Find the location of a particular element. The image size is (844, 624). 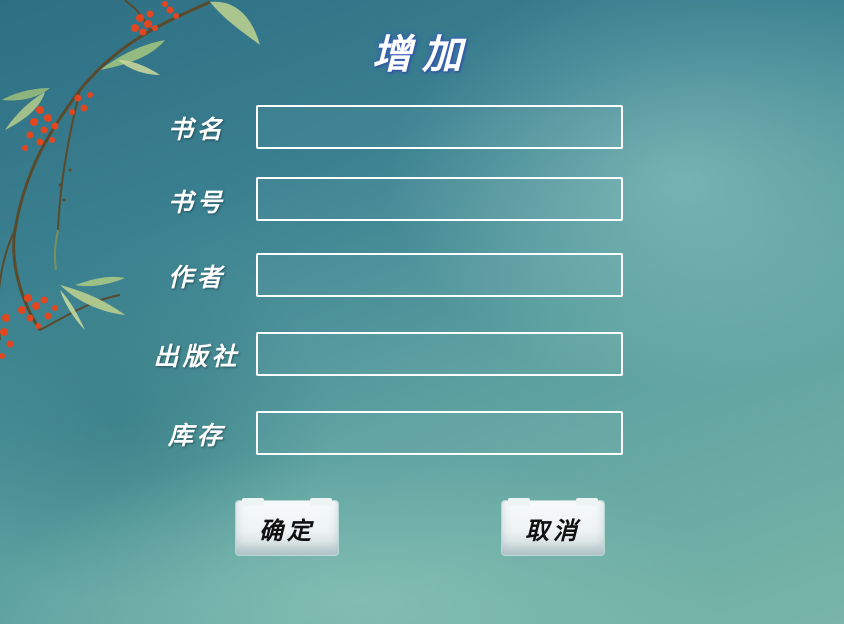

page-title: 增加 is located at coordinates (422, 54).